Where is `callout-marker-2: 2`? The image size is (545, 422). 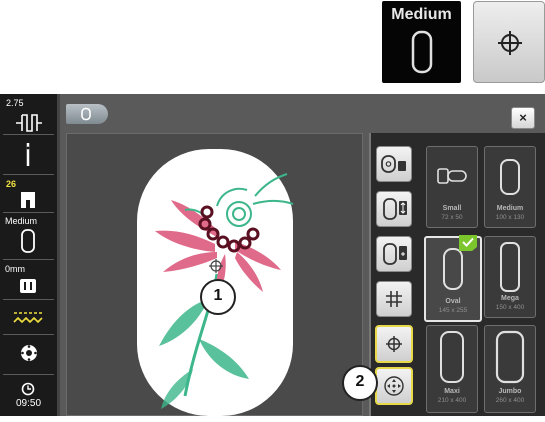 callout-marker-2: 2 is located at coordinates (360, 383).